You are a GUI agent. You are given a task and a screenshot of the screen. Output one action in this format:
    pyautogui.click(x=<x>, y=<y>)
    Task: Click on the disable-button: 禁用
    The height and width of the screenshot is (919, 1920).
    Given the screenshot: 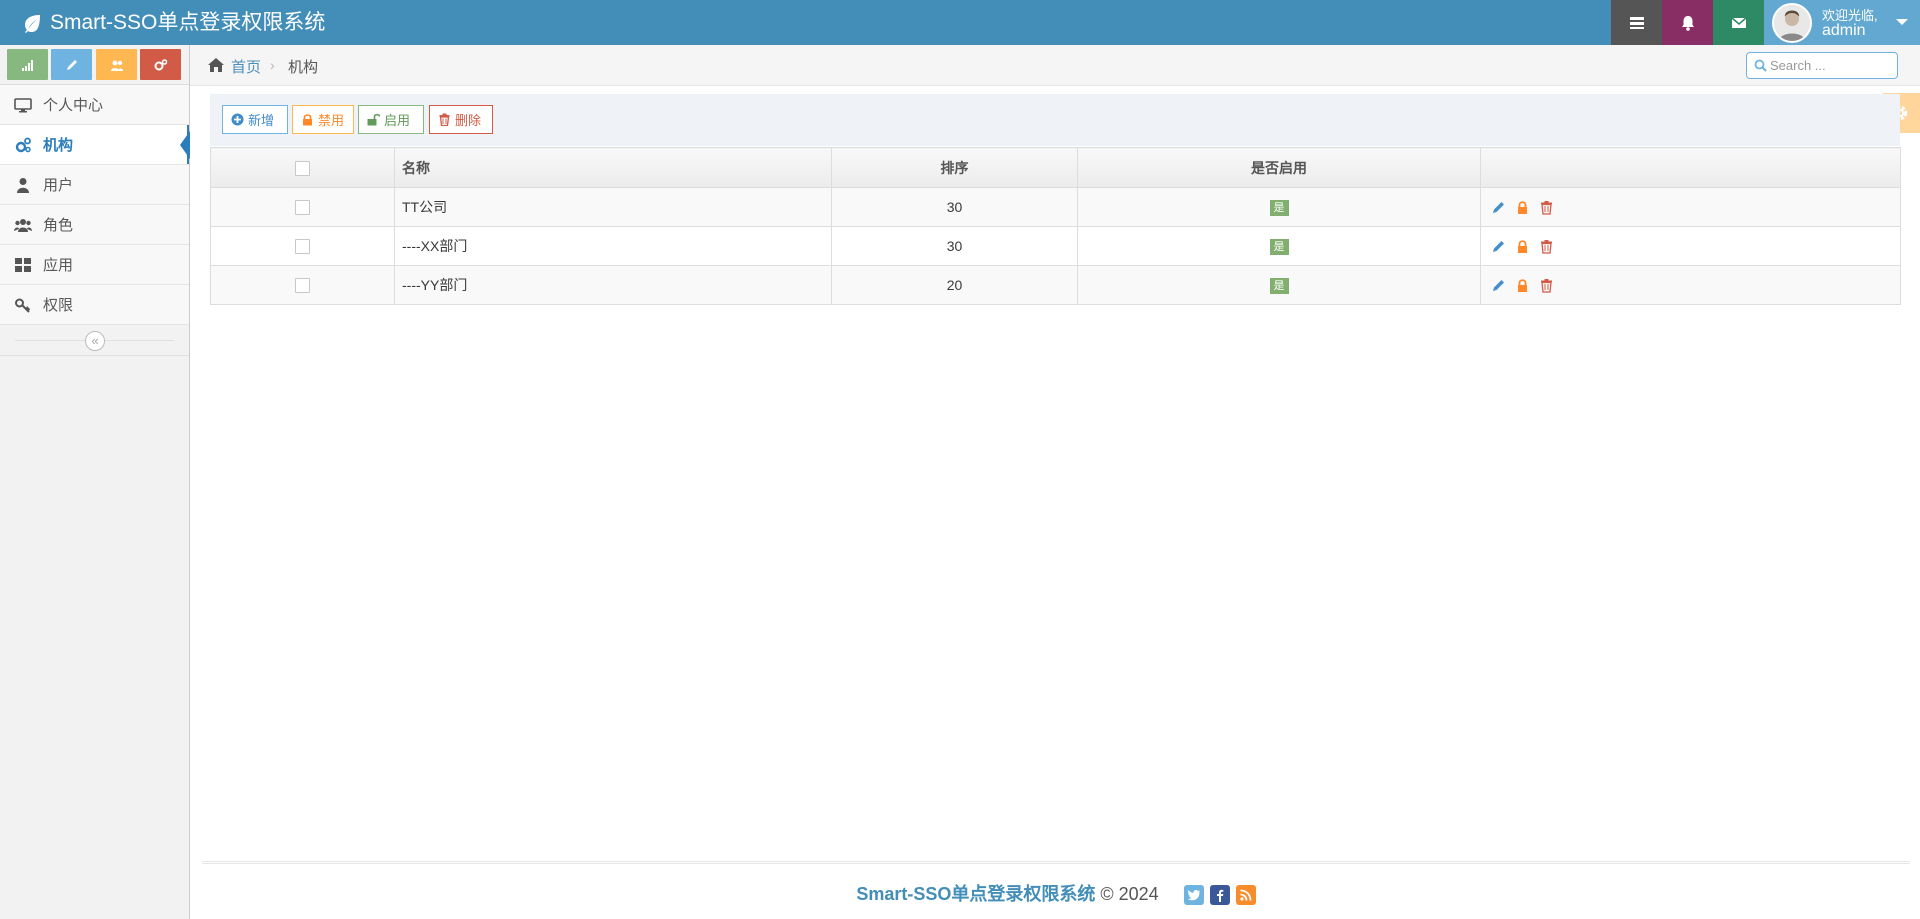 What is the action you would take?
    pyautogui.click(x=323, y=119)
    